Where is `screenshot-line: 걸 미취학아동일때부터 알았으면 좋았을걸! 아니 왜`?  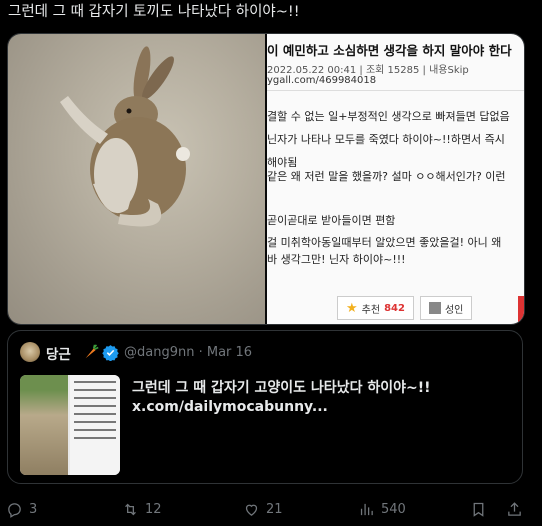 screenshot-line: 걸 미취학아동일때부터 알았으면 좋았을걸! 아니 왜 is located at coordinates (384, 242).